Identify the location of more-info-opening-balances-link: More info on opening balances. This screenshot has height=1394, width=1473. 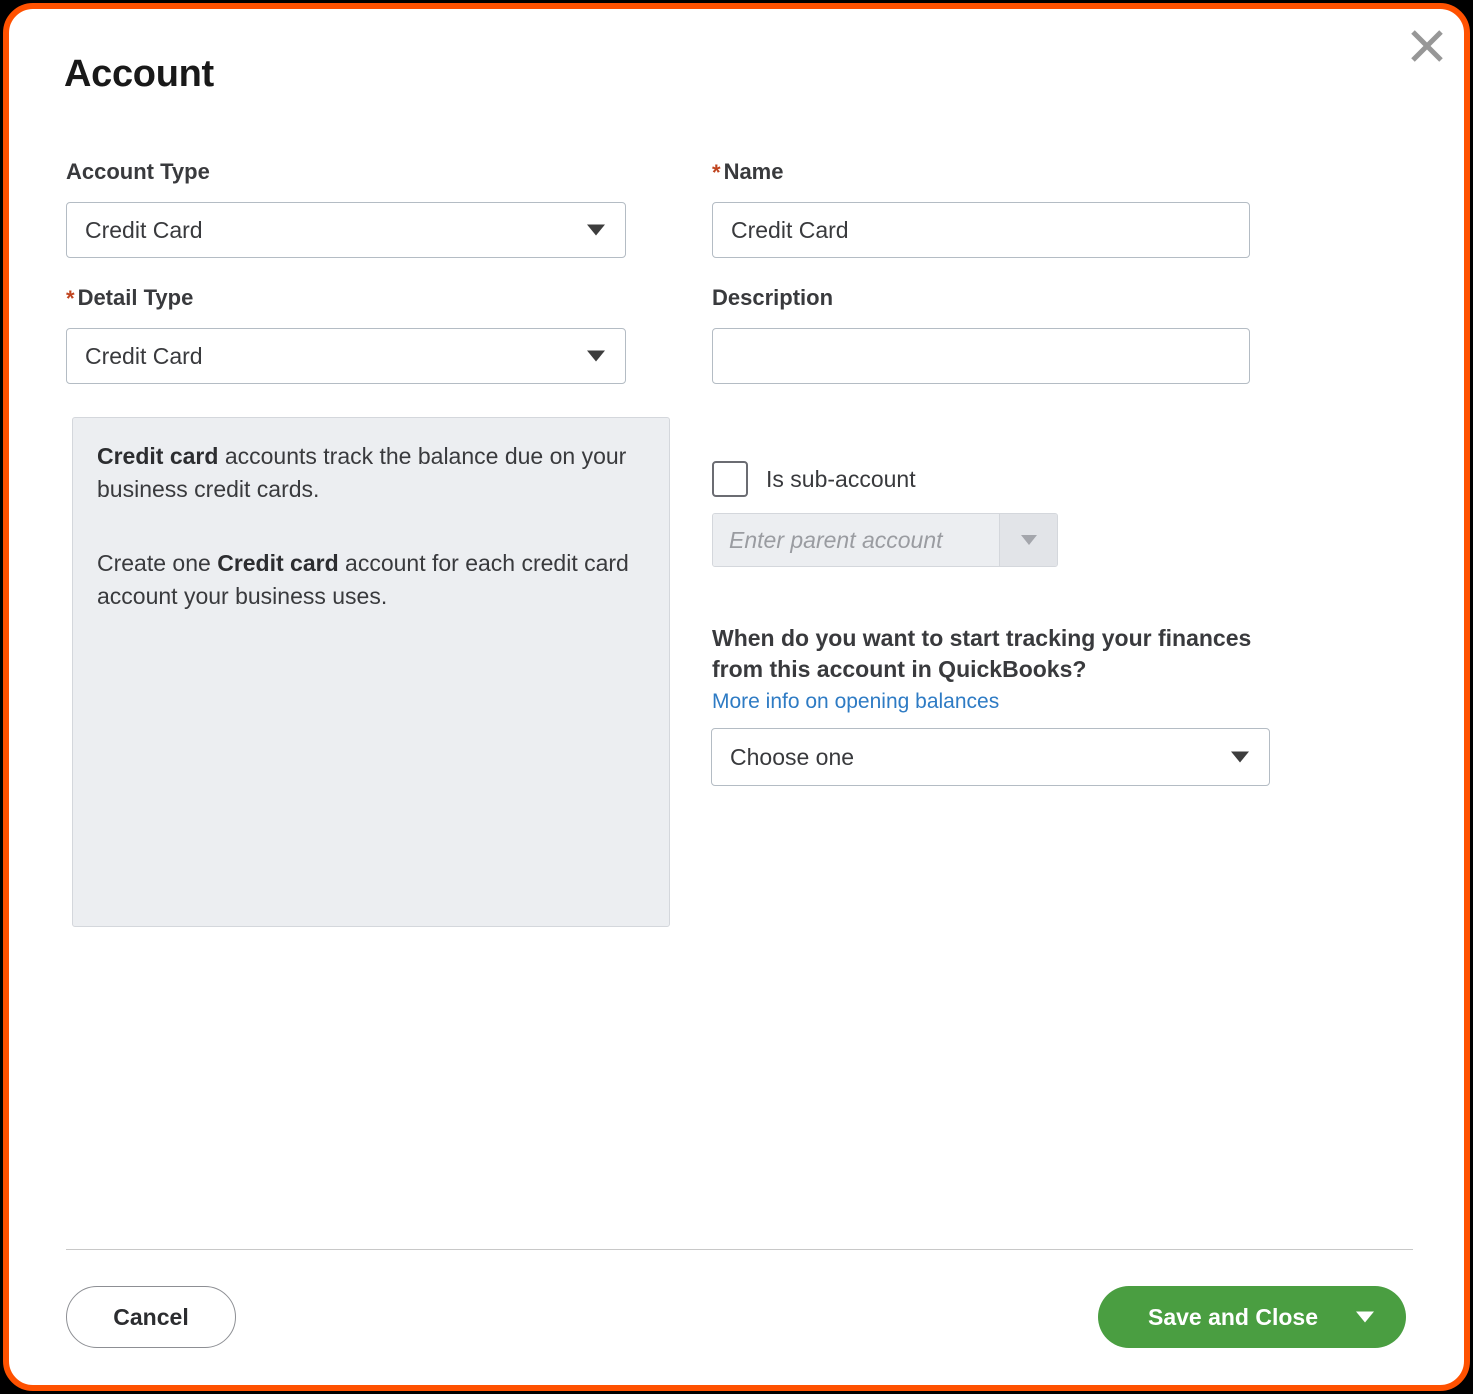
(855, 702).